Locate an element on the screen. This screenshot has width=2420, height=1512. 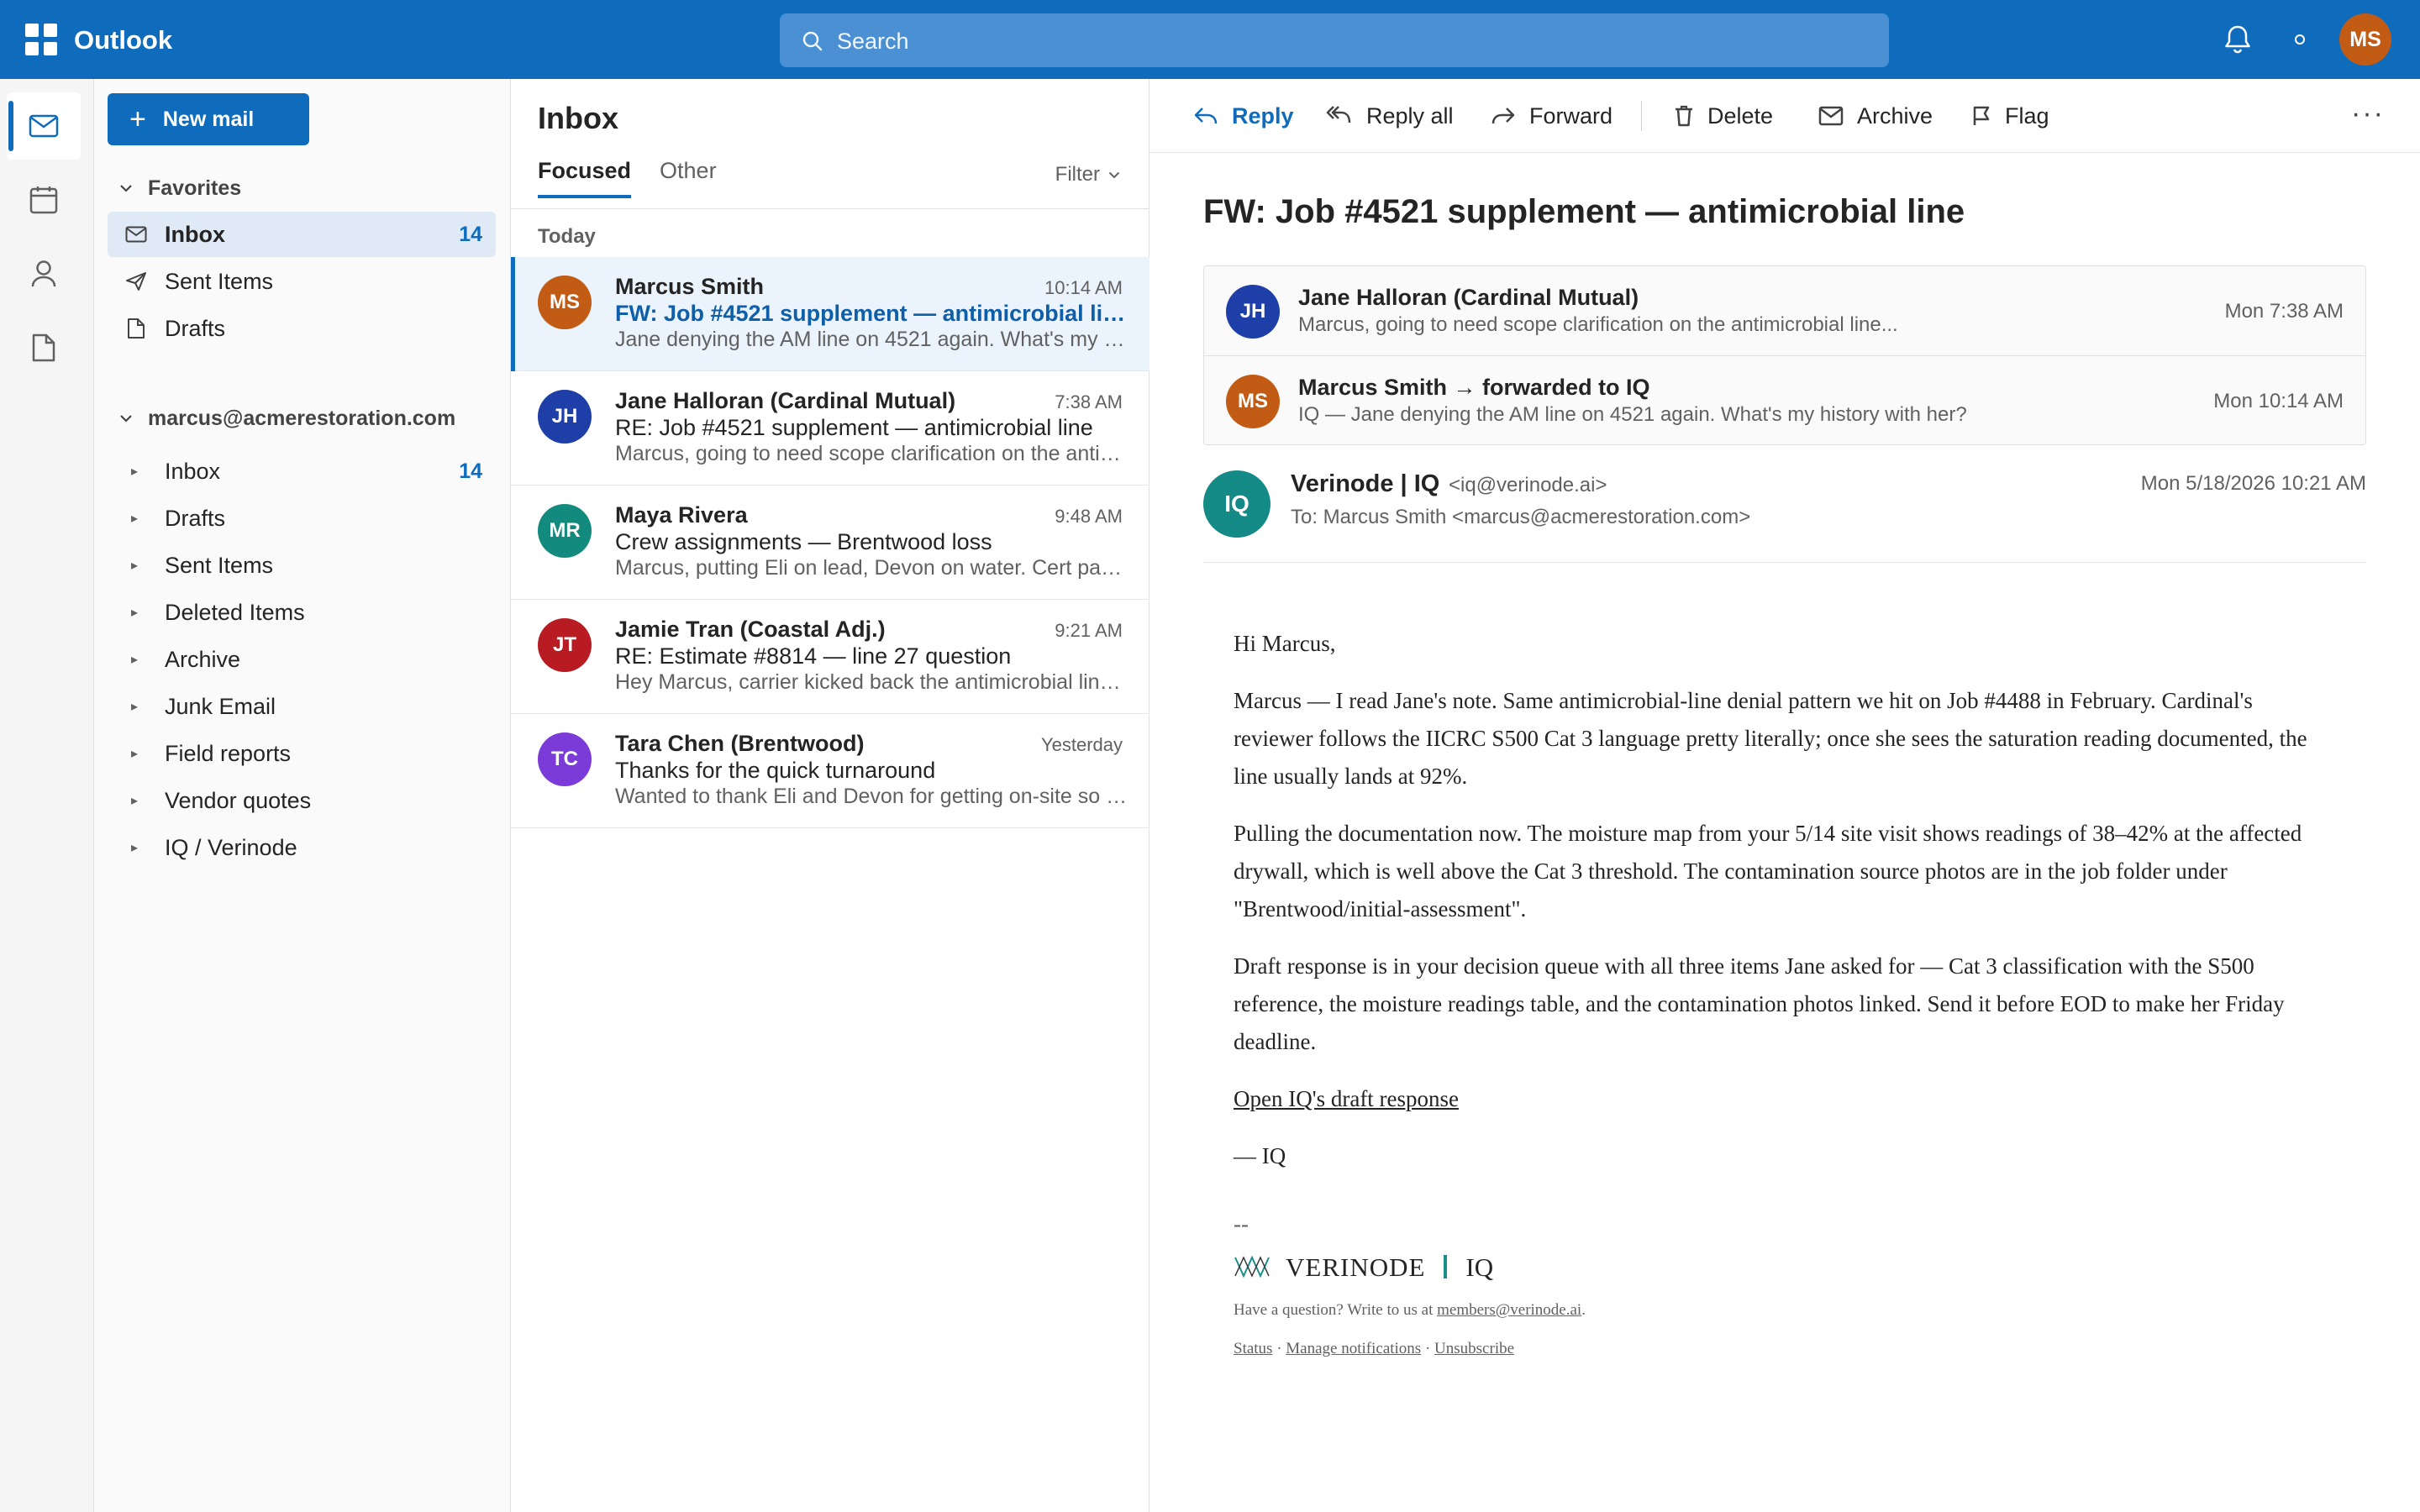
search-placeholder: Search is located at coordinates (873, 41).